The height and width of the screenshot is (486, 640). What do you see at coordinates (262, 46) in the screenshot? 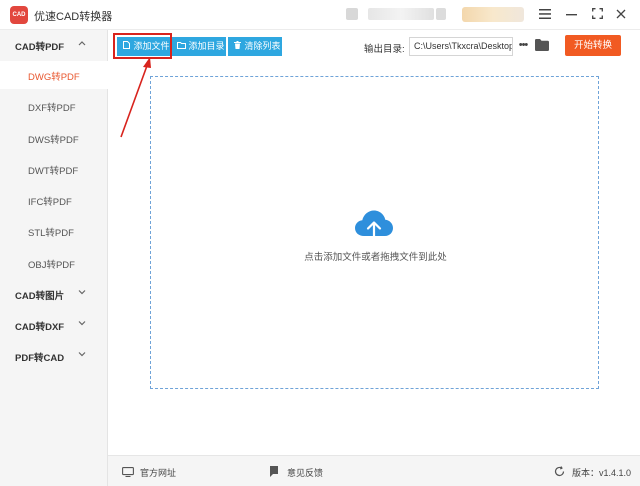
I see `clear-list-label: 清除列表` at bounding box center [262, 46].